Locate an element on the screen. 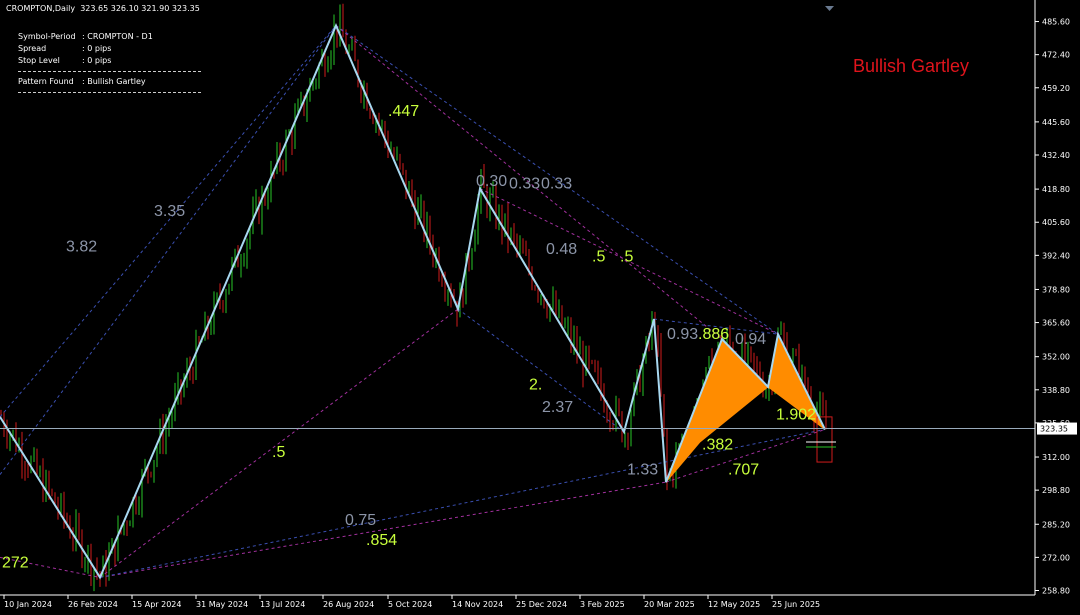  y-tick-label: 312.00 is located at coordinates (1056, 457).